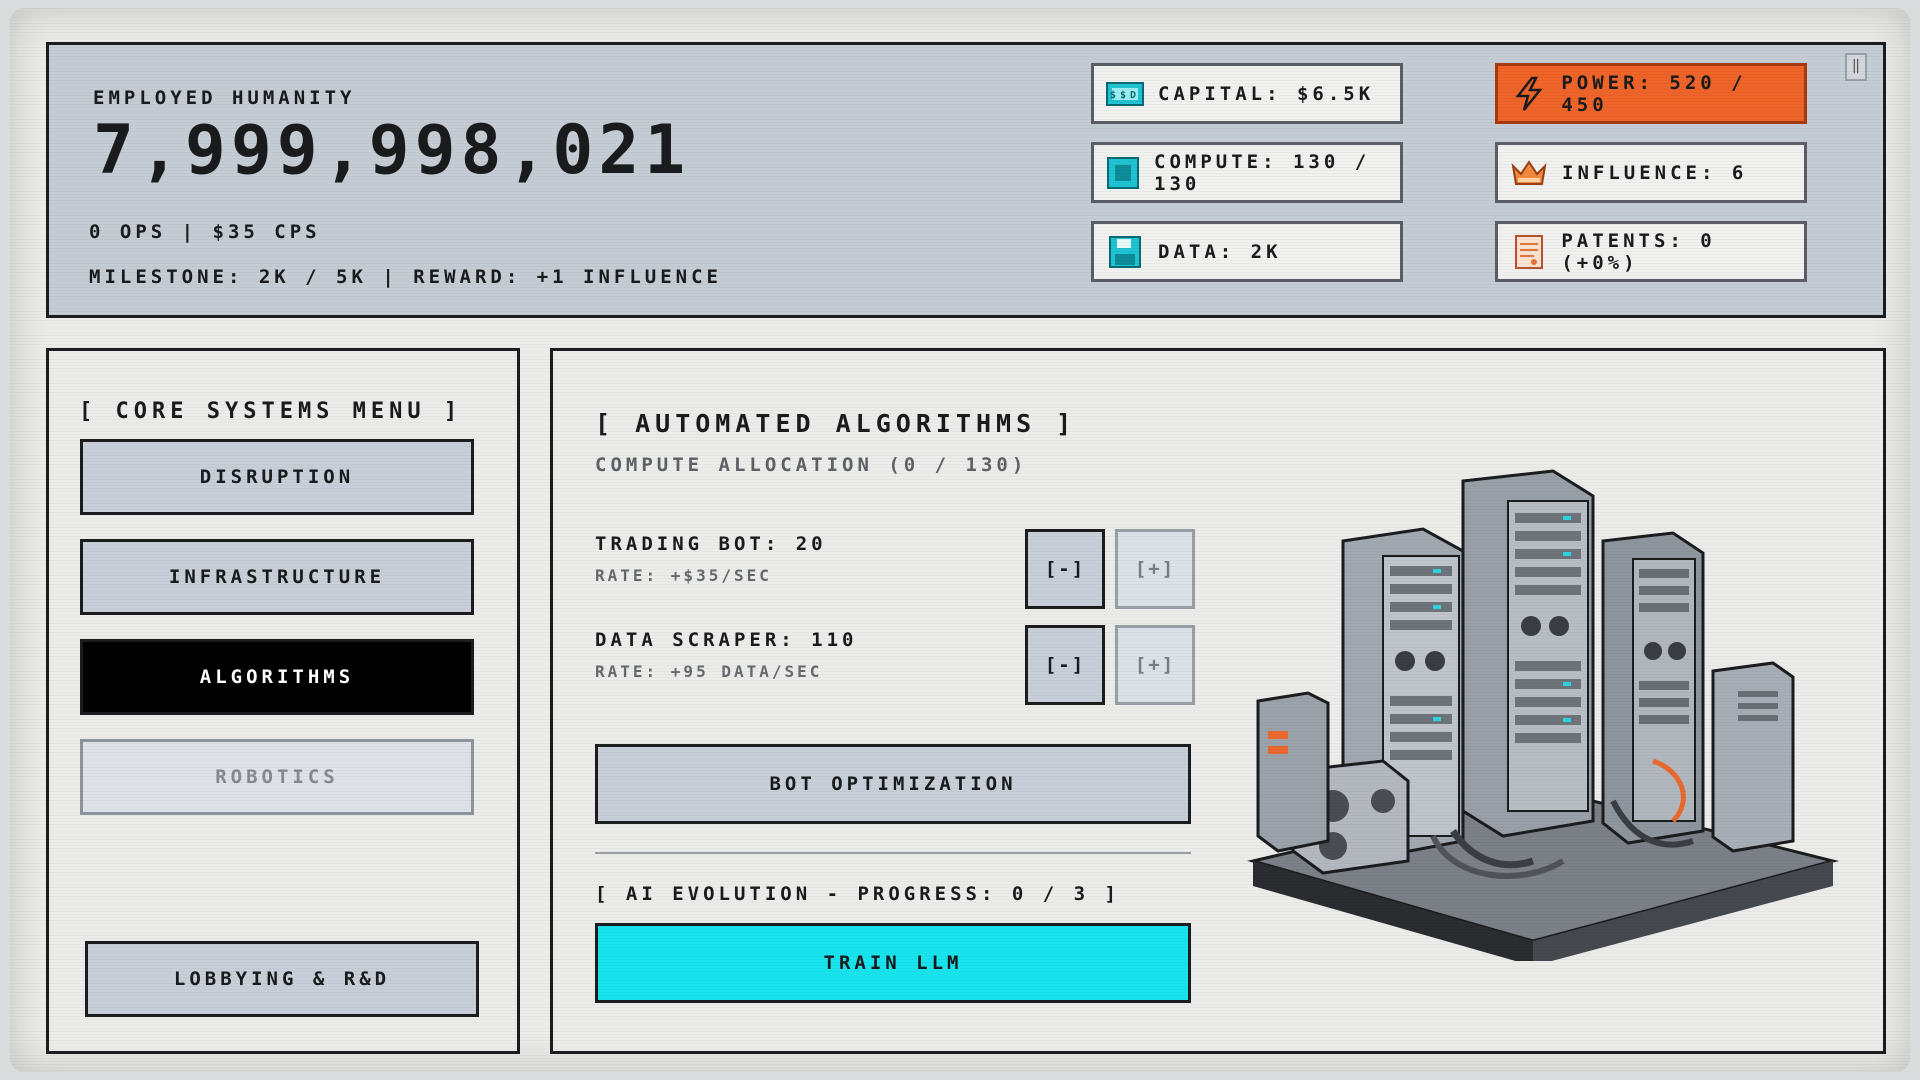 The image size is (1920, 1080). I want to click on server-rack-illustration, so click(1543, 715).